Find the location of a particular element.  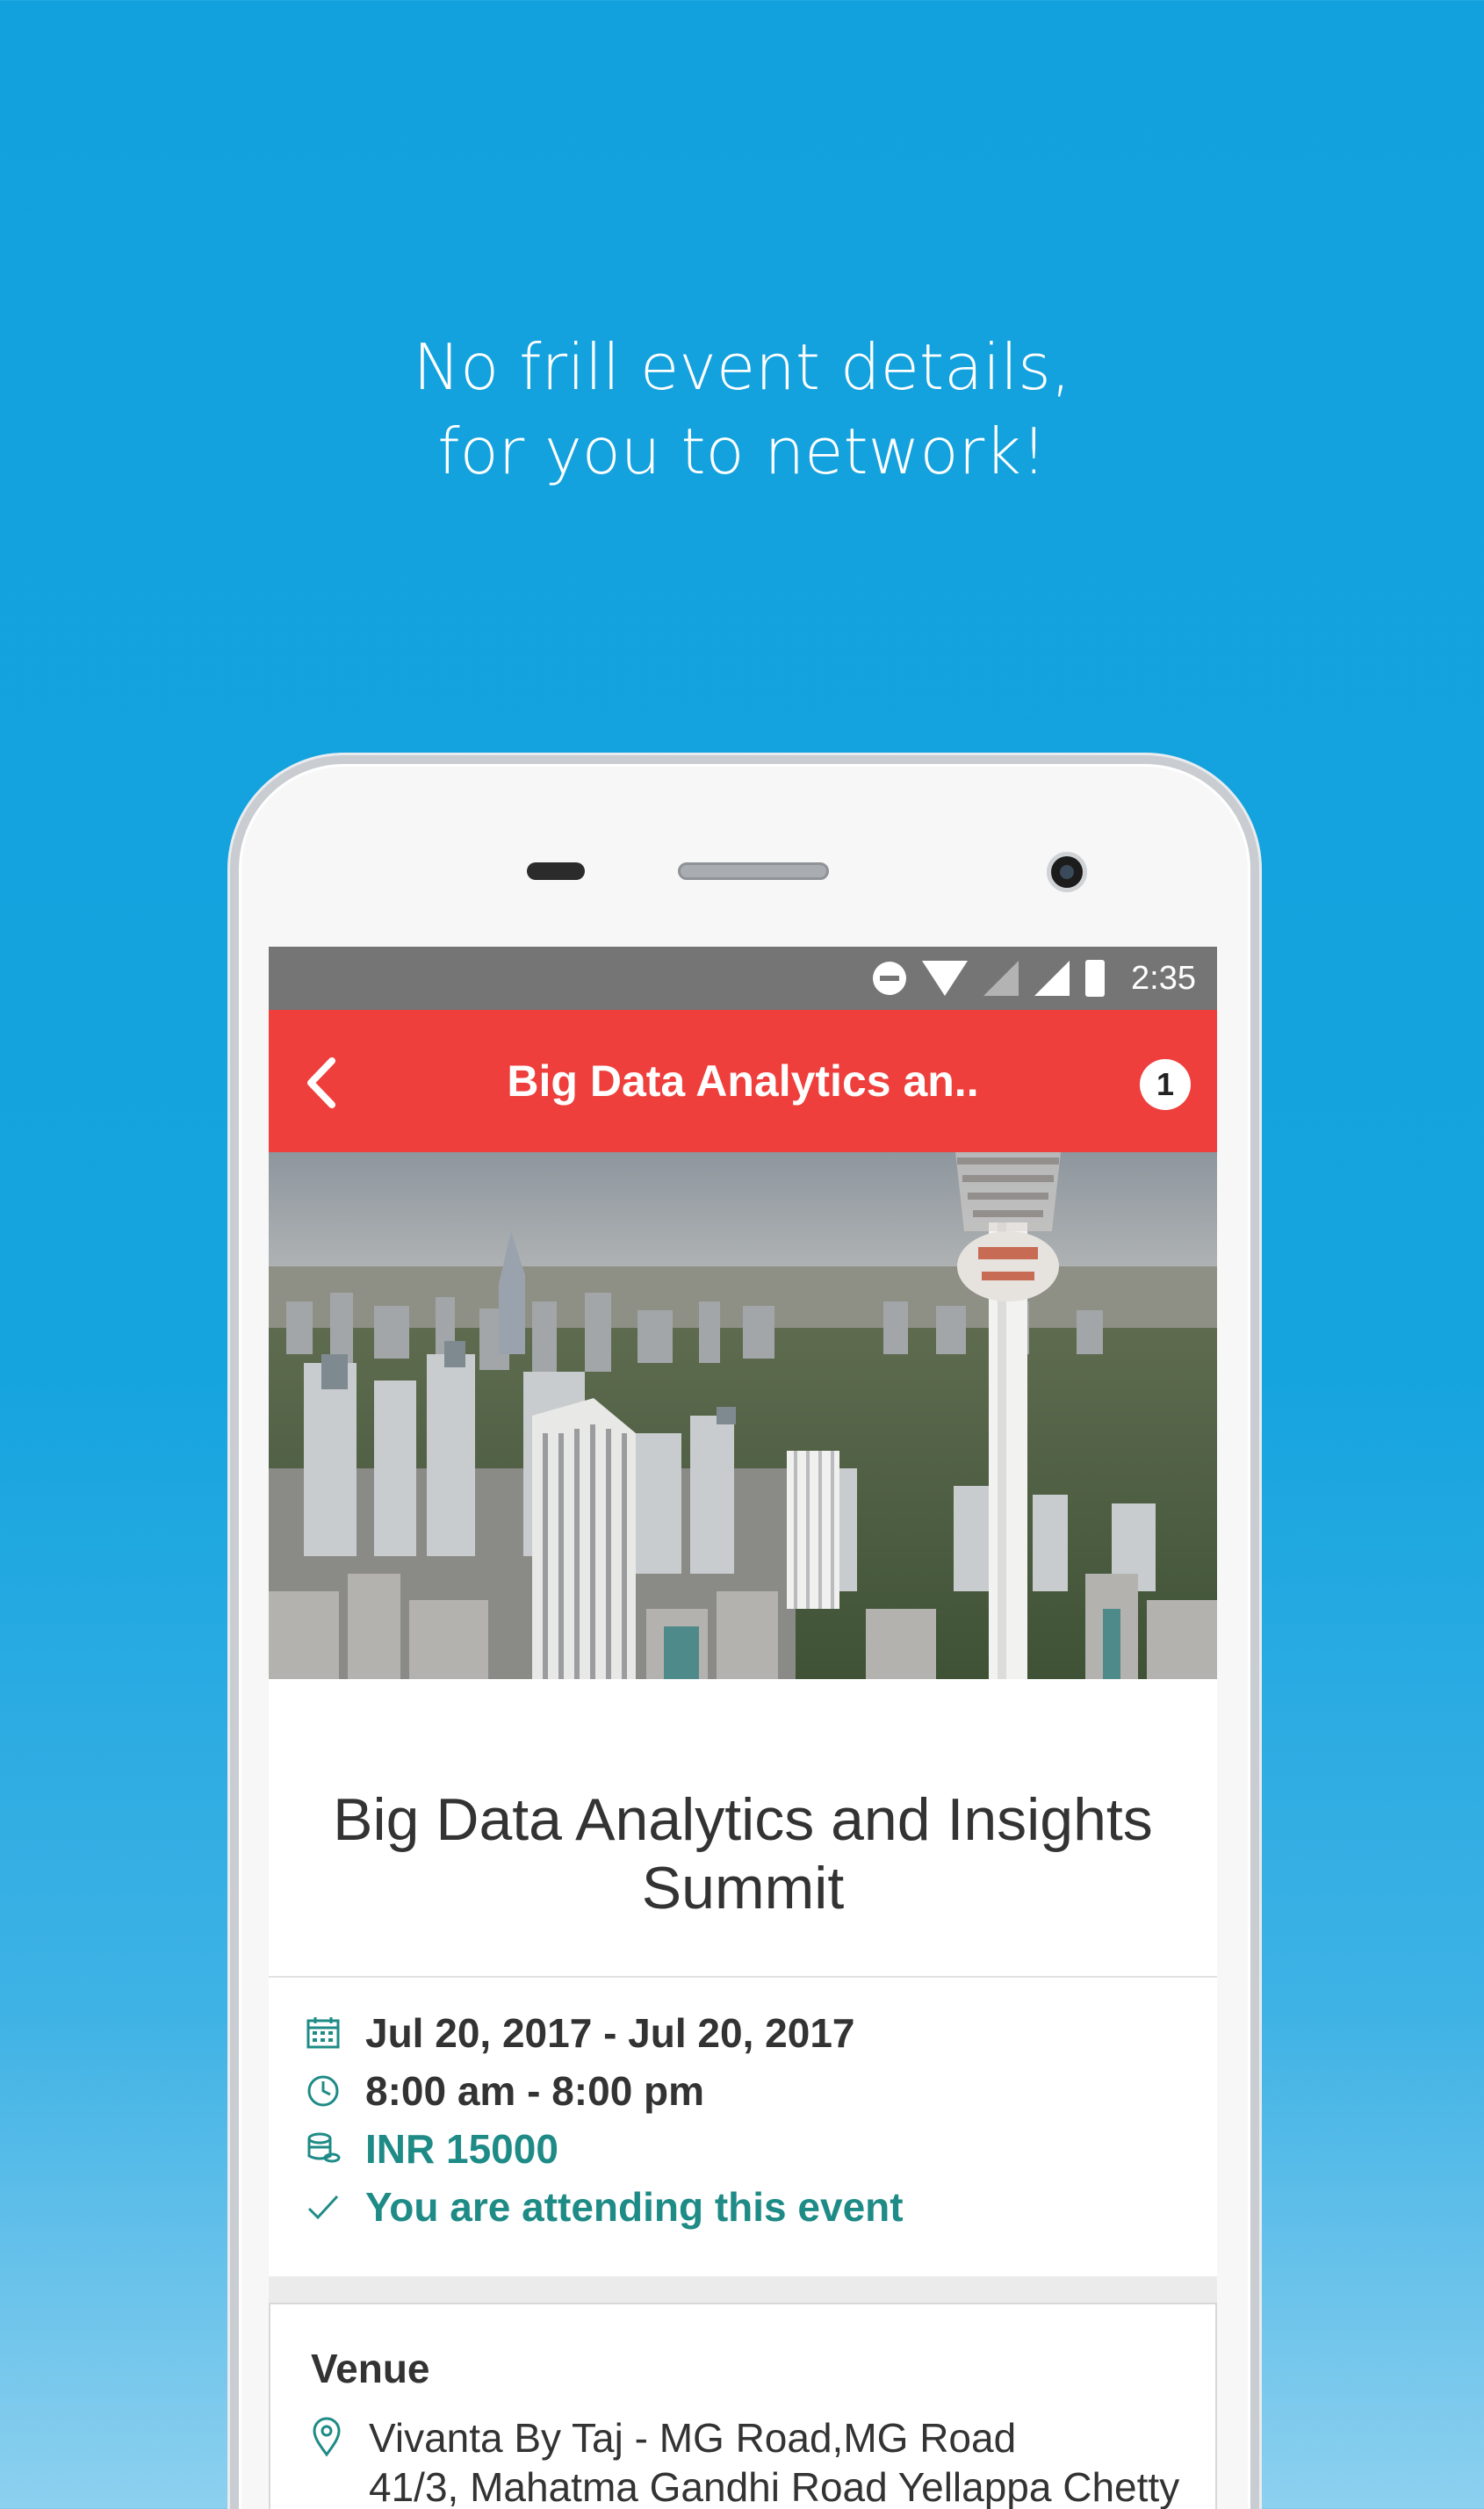

time-row: 8:00 am - 8:00 pm is located at coordinates (760, 2091).